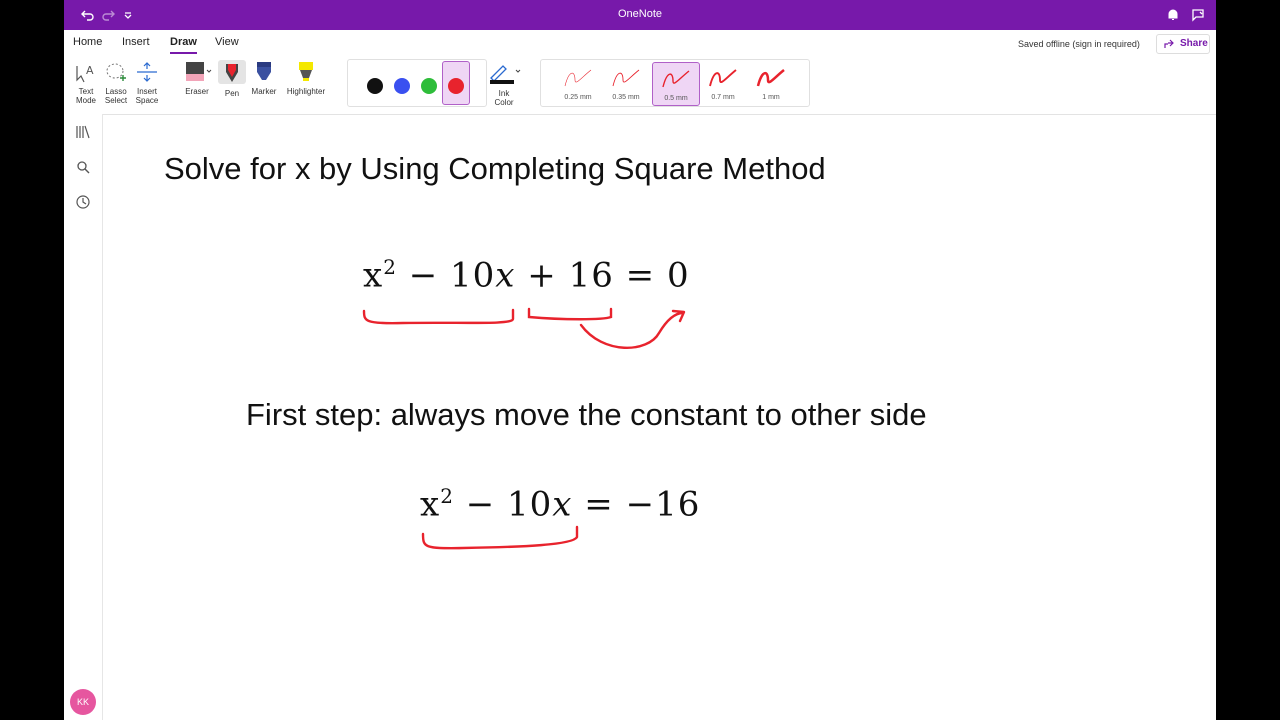 This screenshot has height=720, width=1280. Describe the element at coordinates (447, 496) in the screenshot. I see `eq2-exponent: 2` at that location.